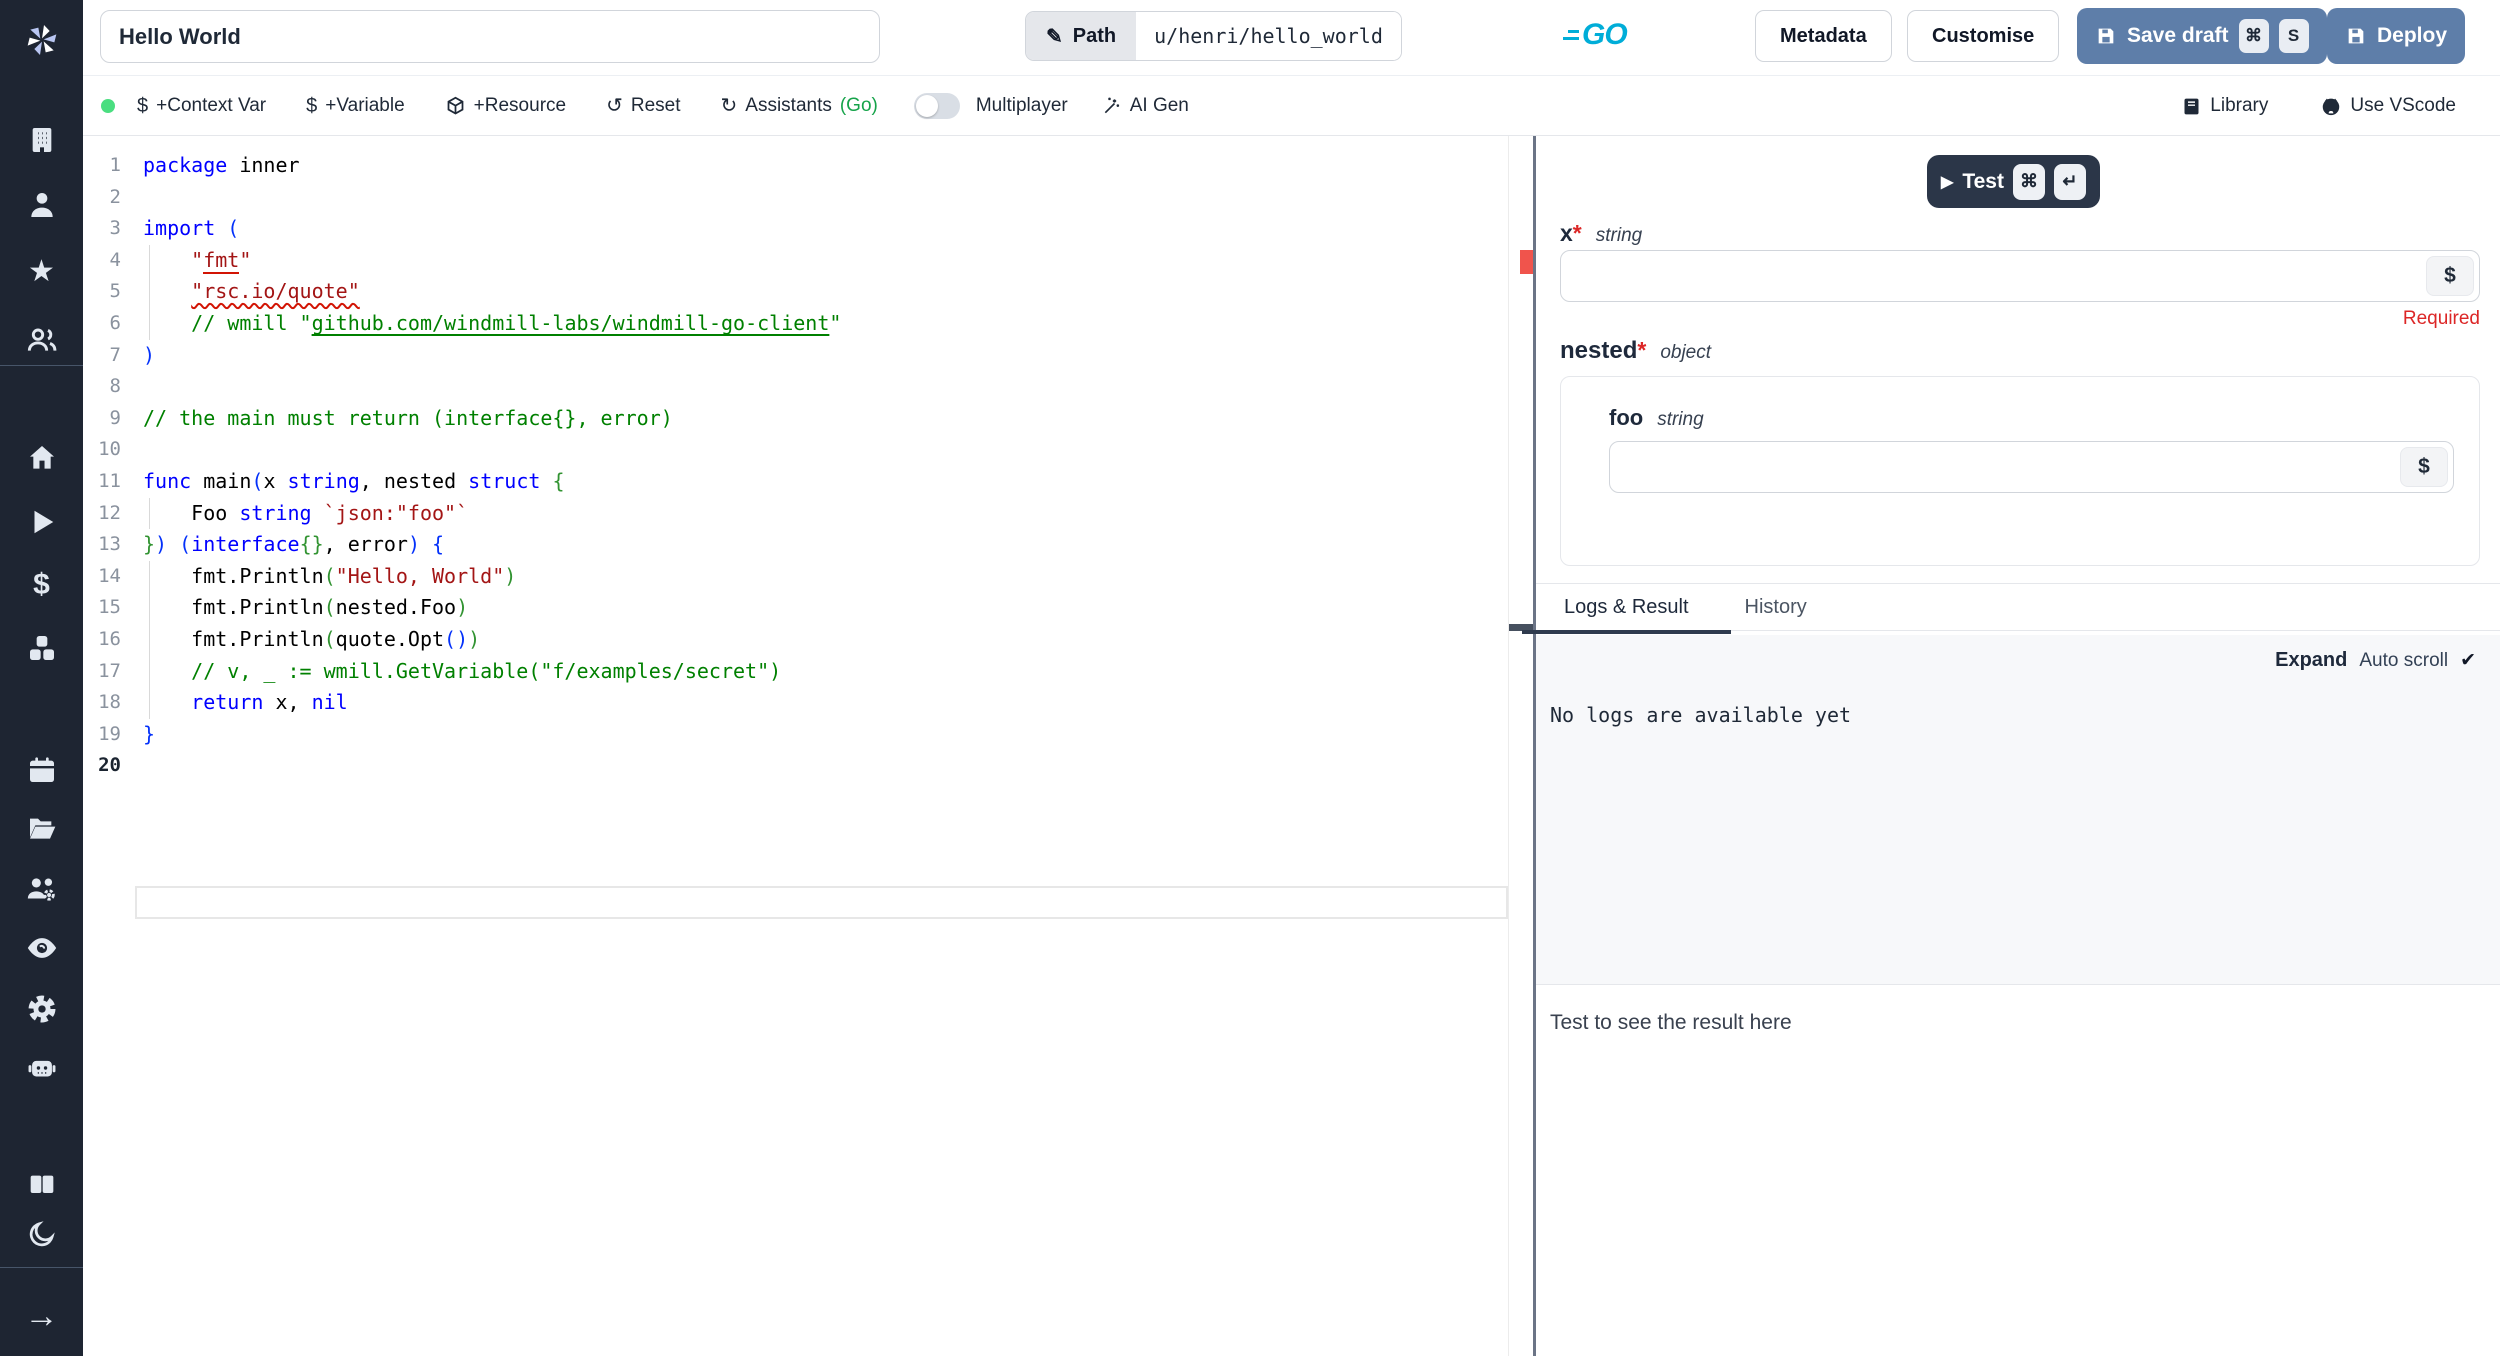  Describe the element at coordinates (1145, 106) in the screenshot. I see `ai-gen-button: AI Gen` at that location.